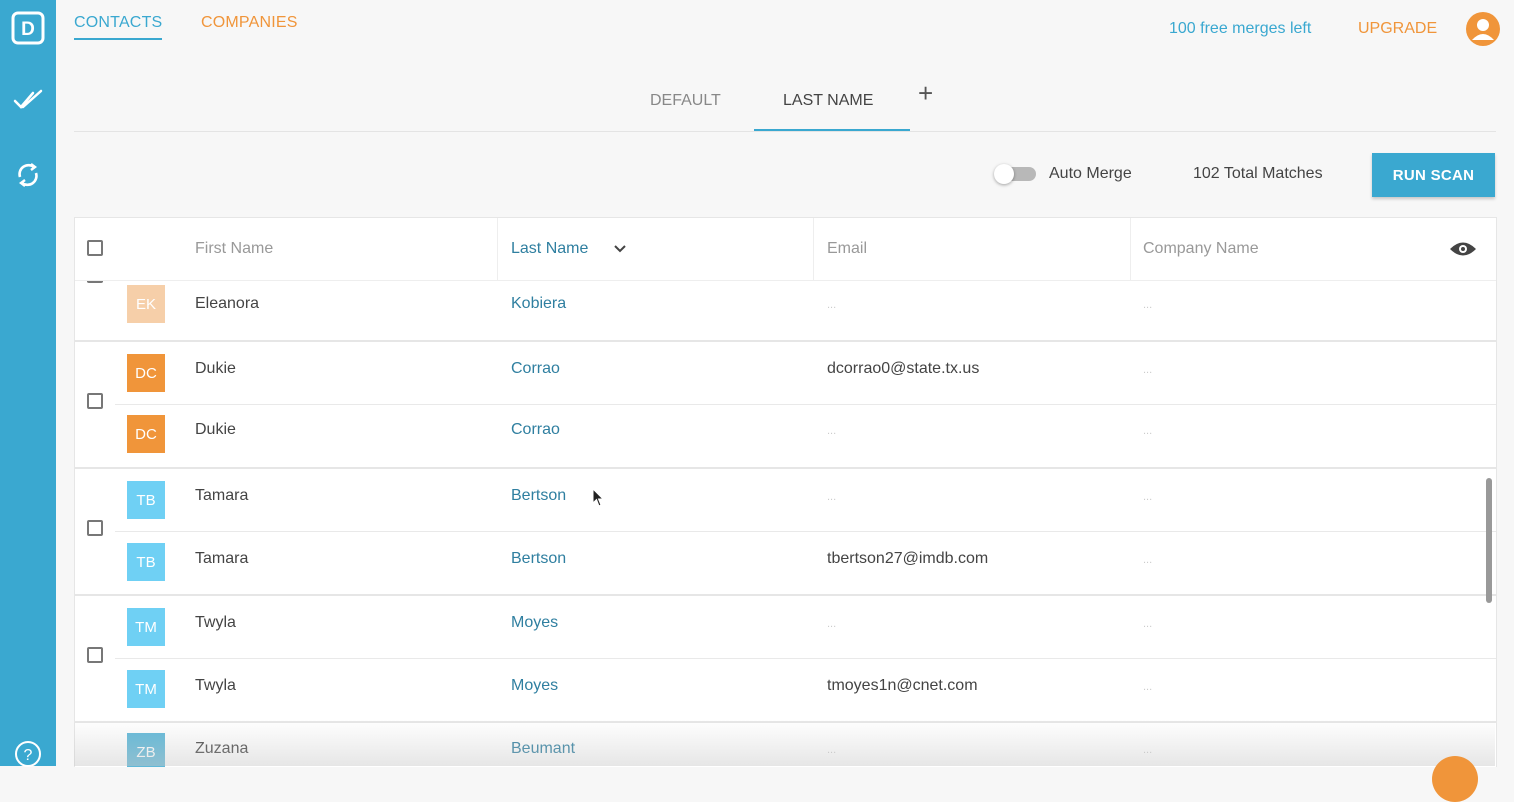 The width and height of the screenshot is (1514, 802). I want to click on total-matches: 102 Total Matches, so click(1258, 173).